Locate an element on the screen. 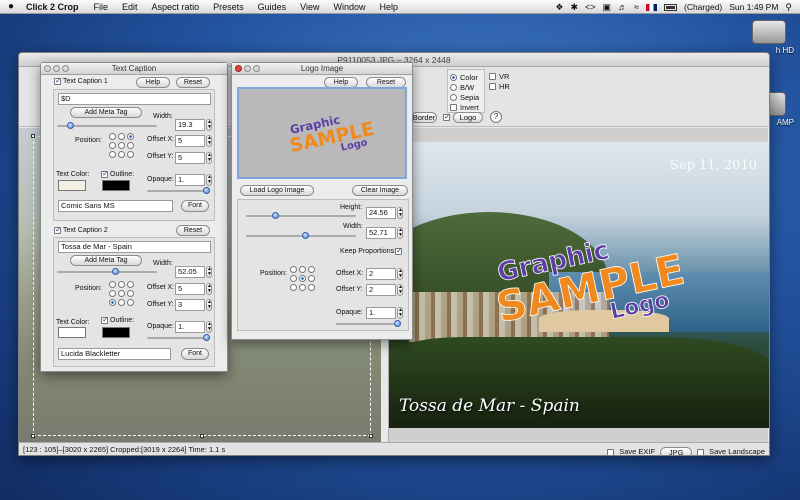  caption2-font-field: Lucida Blackletter is located at coordinates (114, 354).